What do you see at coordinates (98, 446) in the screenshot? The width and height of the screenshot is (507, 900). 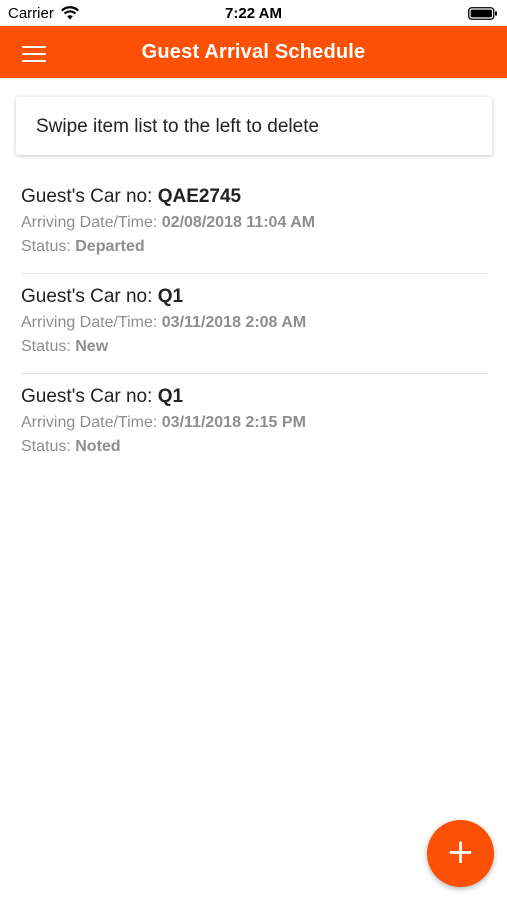 I see `status-value: Noted` at bounding box center [98, 446].